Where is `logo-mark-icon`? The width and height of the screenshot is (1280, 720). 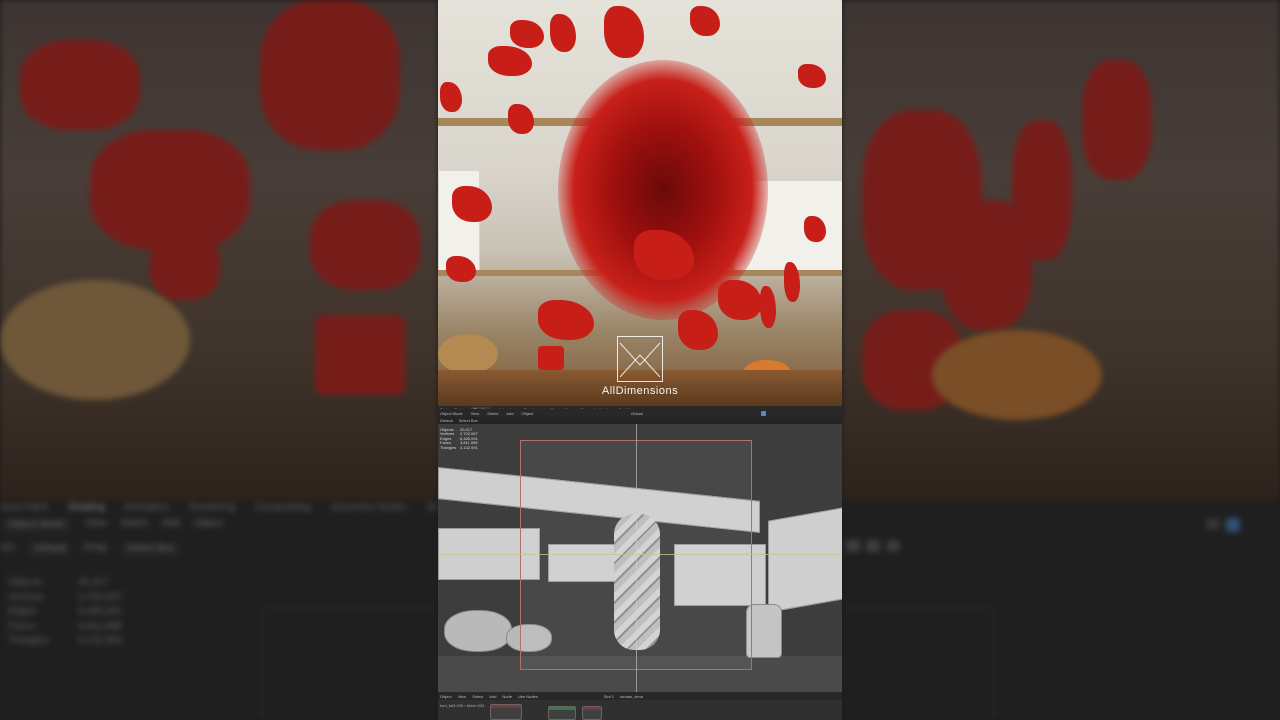 logo-mark-icon is located at coordinates (640, 359).